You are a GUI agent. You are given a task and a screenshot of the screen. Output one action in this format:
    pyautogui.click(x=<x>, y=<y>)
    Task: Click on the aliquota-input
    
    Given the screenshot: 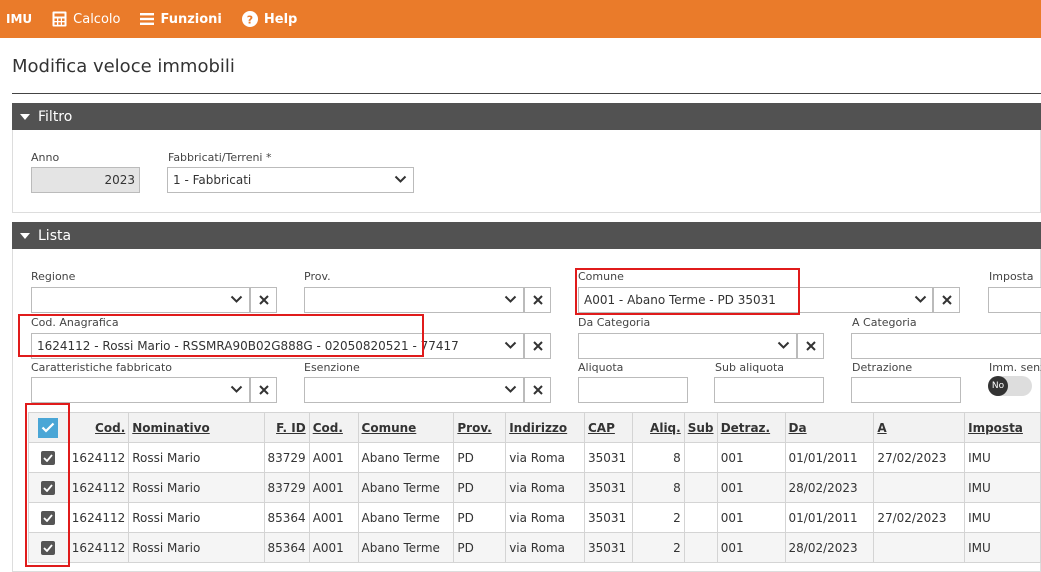 What is the action you would take?
    pyautogui.click(x=633, y=390)
    